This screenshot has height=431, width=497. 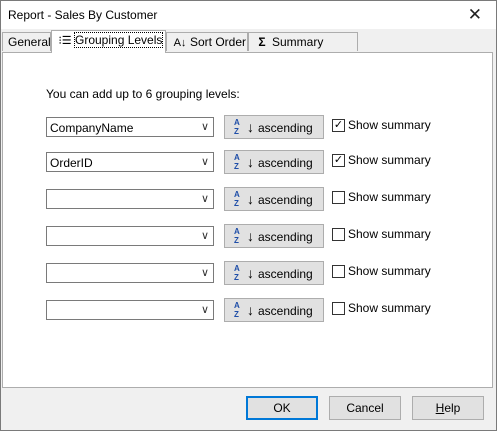 What do you see at coordinates (218, 42) in the screenshot?
I see `tab-sort-label: Sort Order` at bounding box center [218, 42].